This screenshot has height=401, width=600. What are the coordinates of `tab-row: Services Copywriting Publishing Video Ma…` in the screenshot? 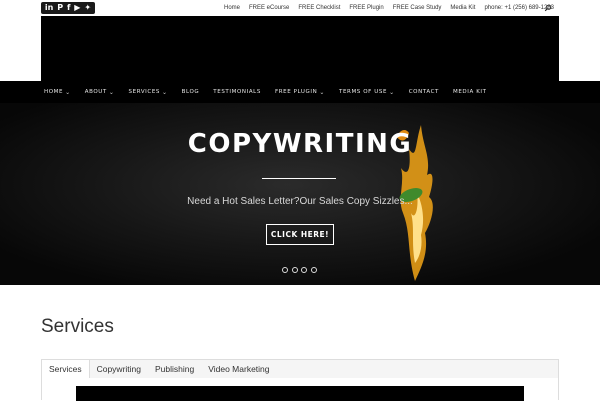 It's located at (159, 369).